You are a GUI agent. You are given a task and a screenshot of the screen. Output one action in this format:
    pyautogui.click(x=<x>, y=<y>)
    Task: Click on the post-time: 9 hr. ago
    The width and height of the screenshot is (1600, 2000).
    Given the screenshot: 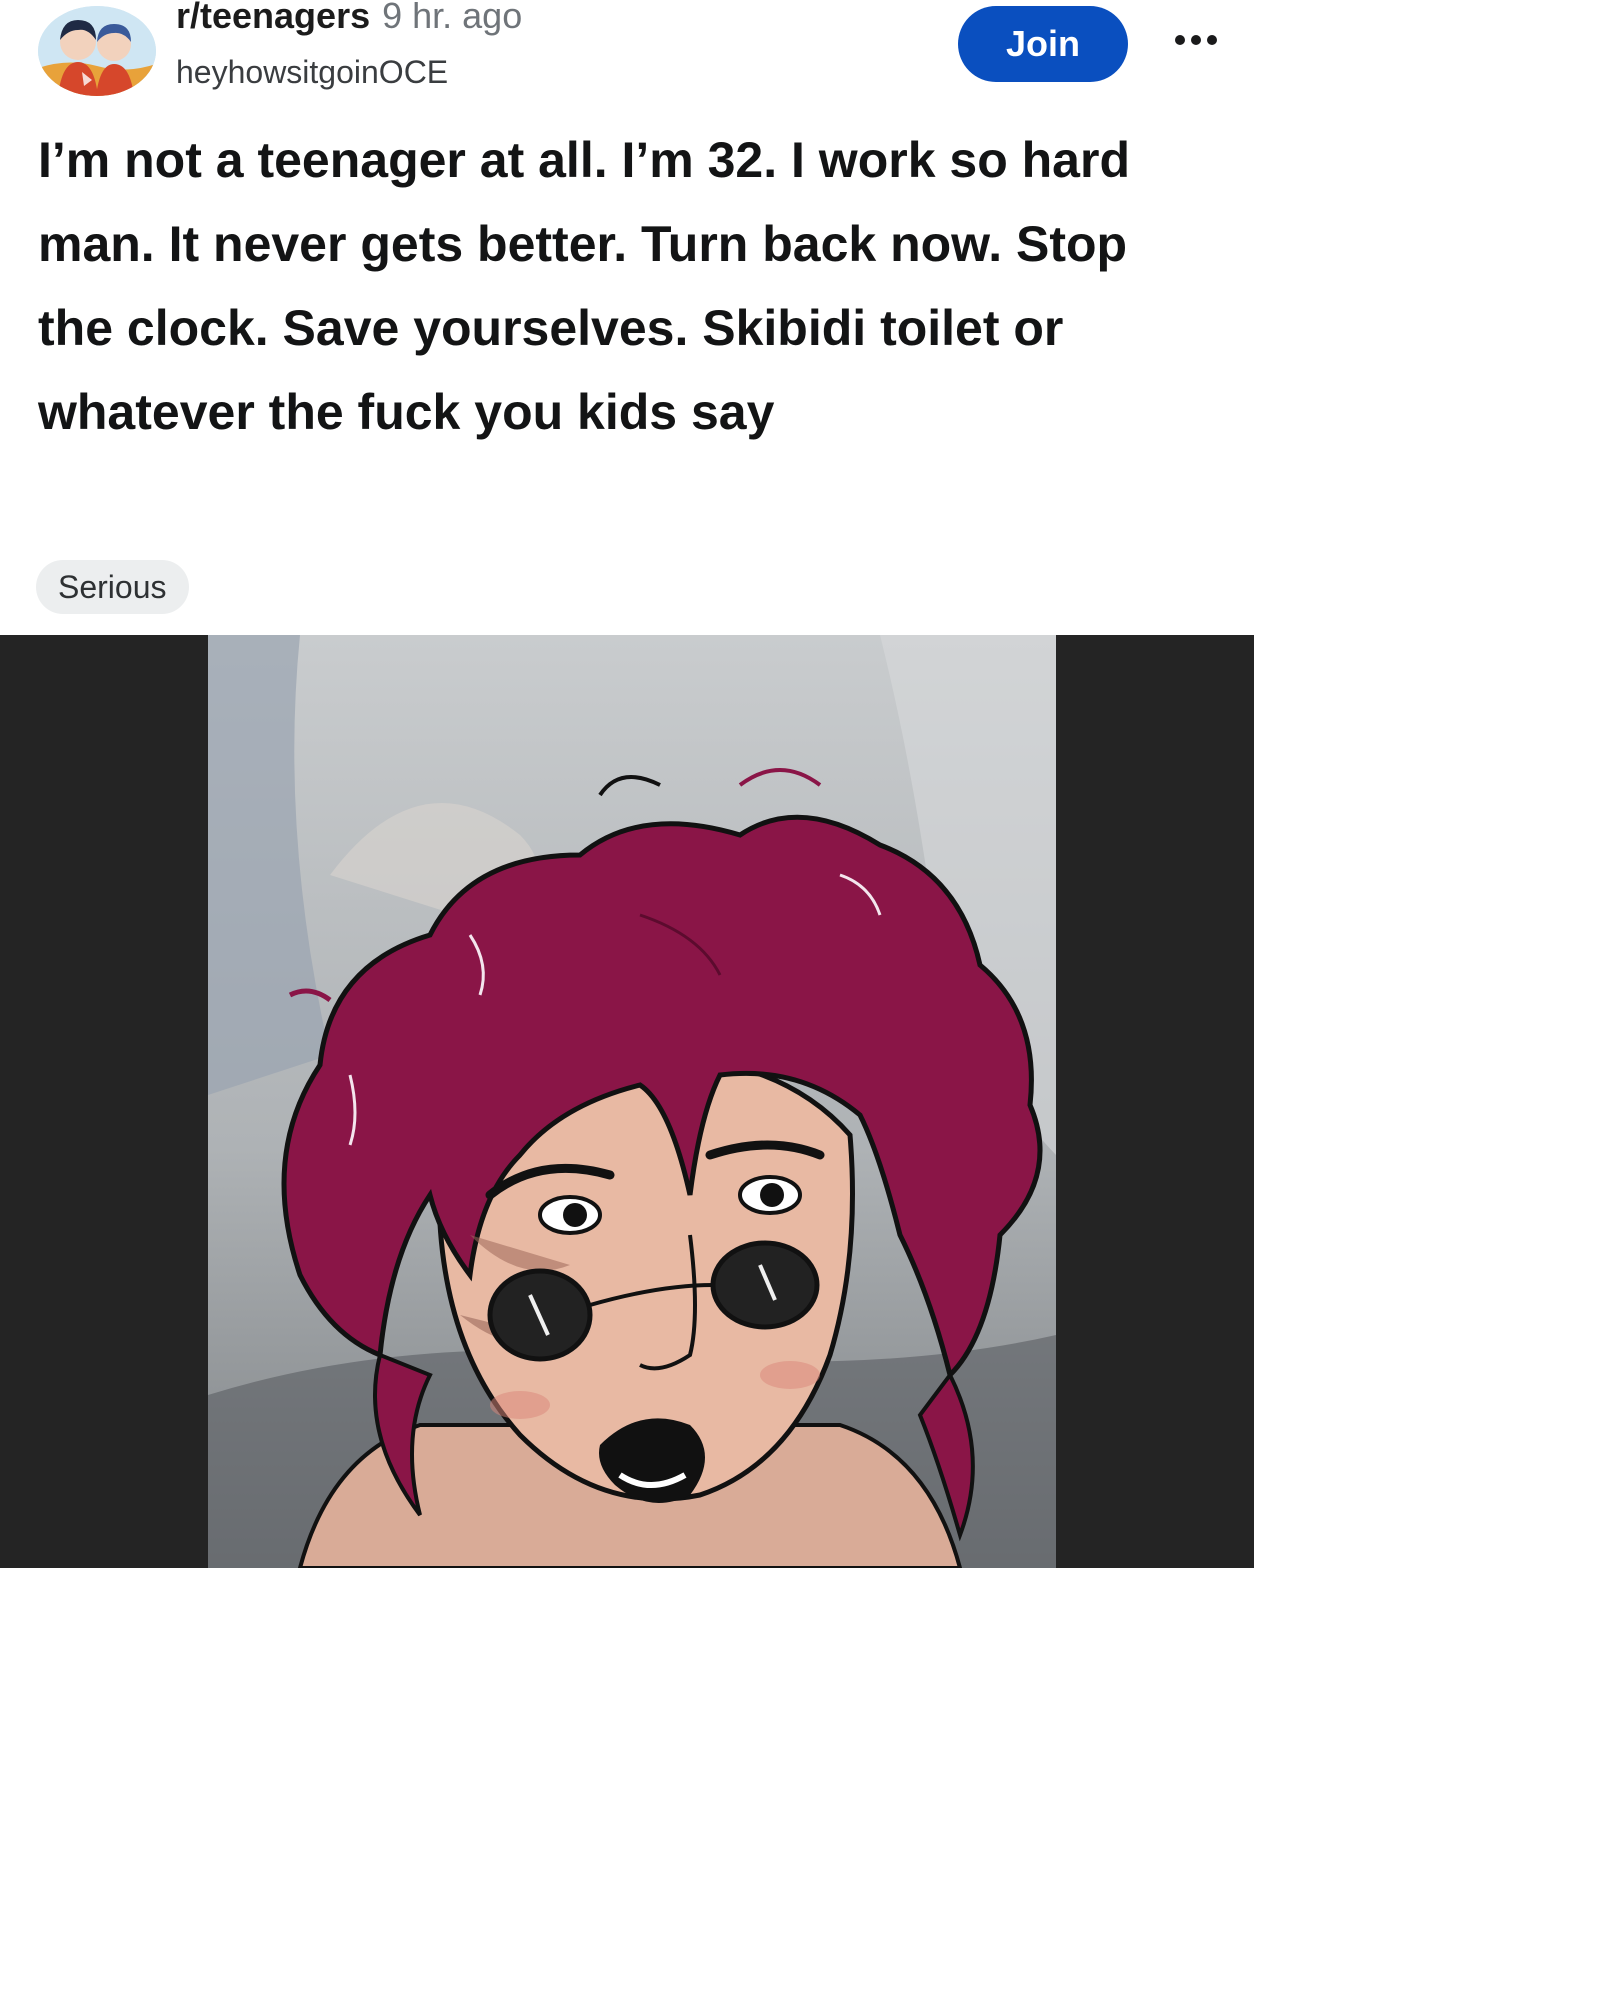 What is the action you would take?
    pyautogui.click(x=452, y=18)
    